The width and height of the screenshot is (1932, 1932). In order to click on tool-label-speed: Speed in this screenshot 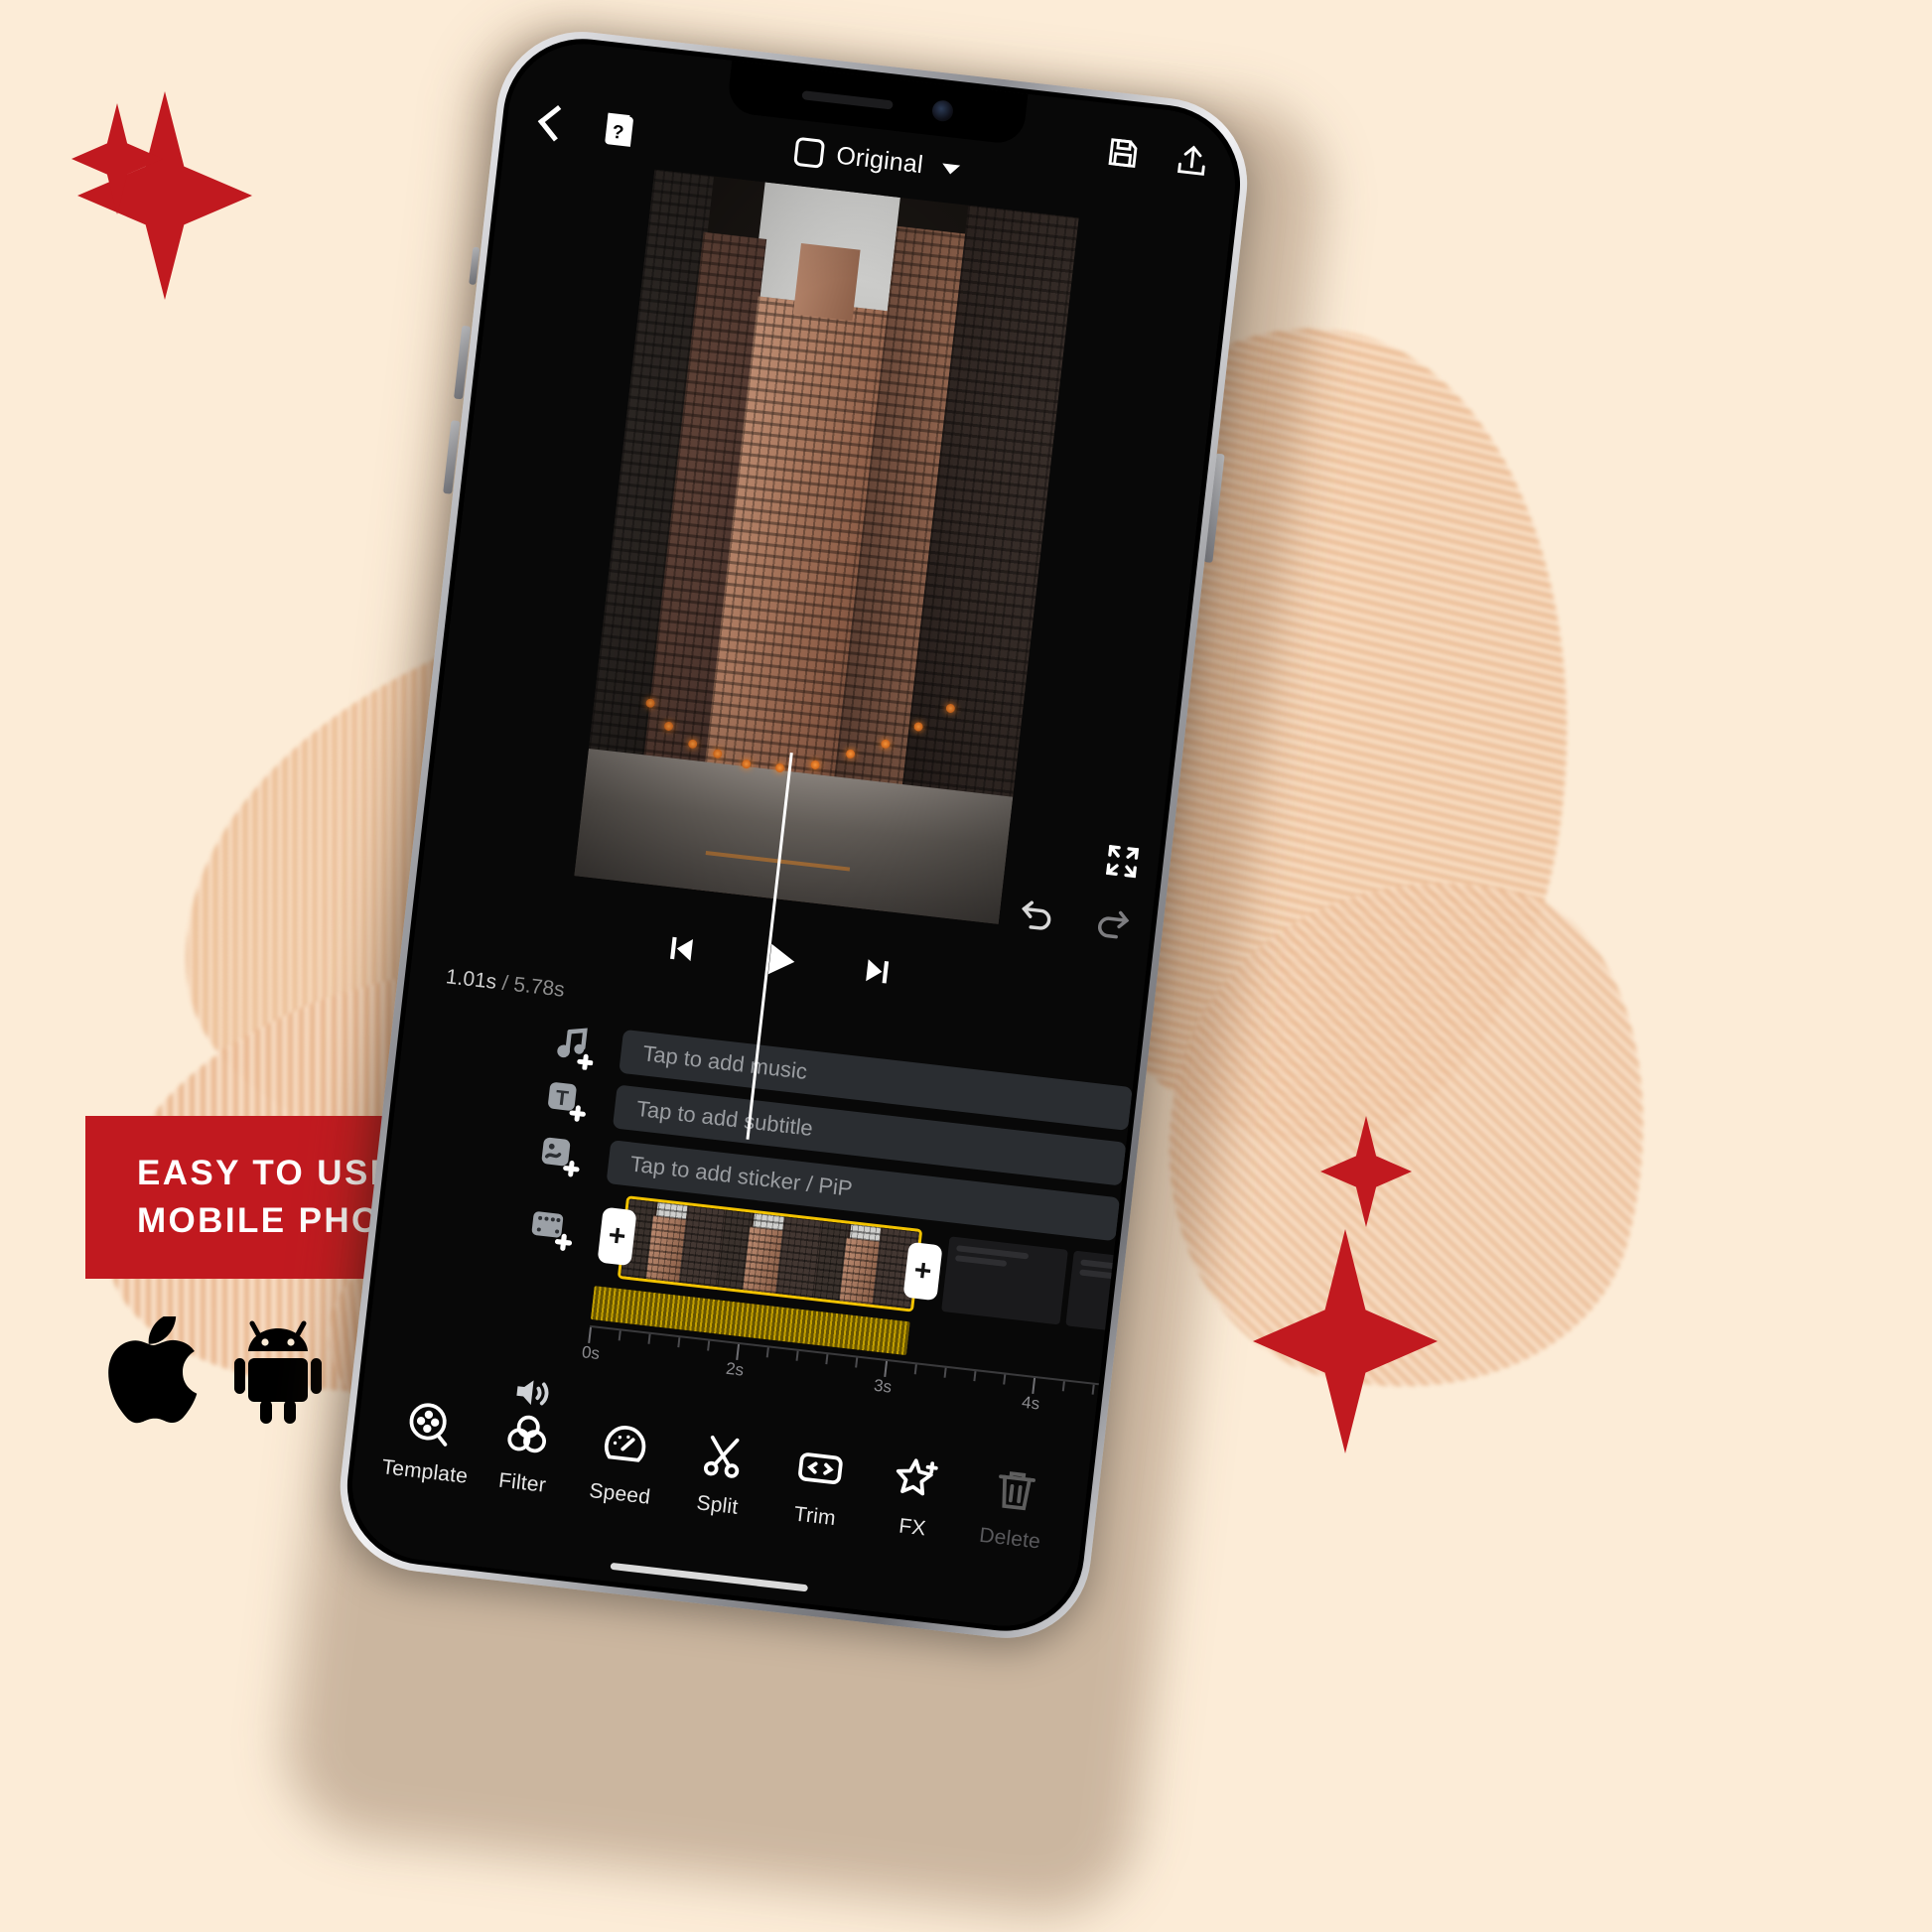, I will do `click(620, 1494)`.